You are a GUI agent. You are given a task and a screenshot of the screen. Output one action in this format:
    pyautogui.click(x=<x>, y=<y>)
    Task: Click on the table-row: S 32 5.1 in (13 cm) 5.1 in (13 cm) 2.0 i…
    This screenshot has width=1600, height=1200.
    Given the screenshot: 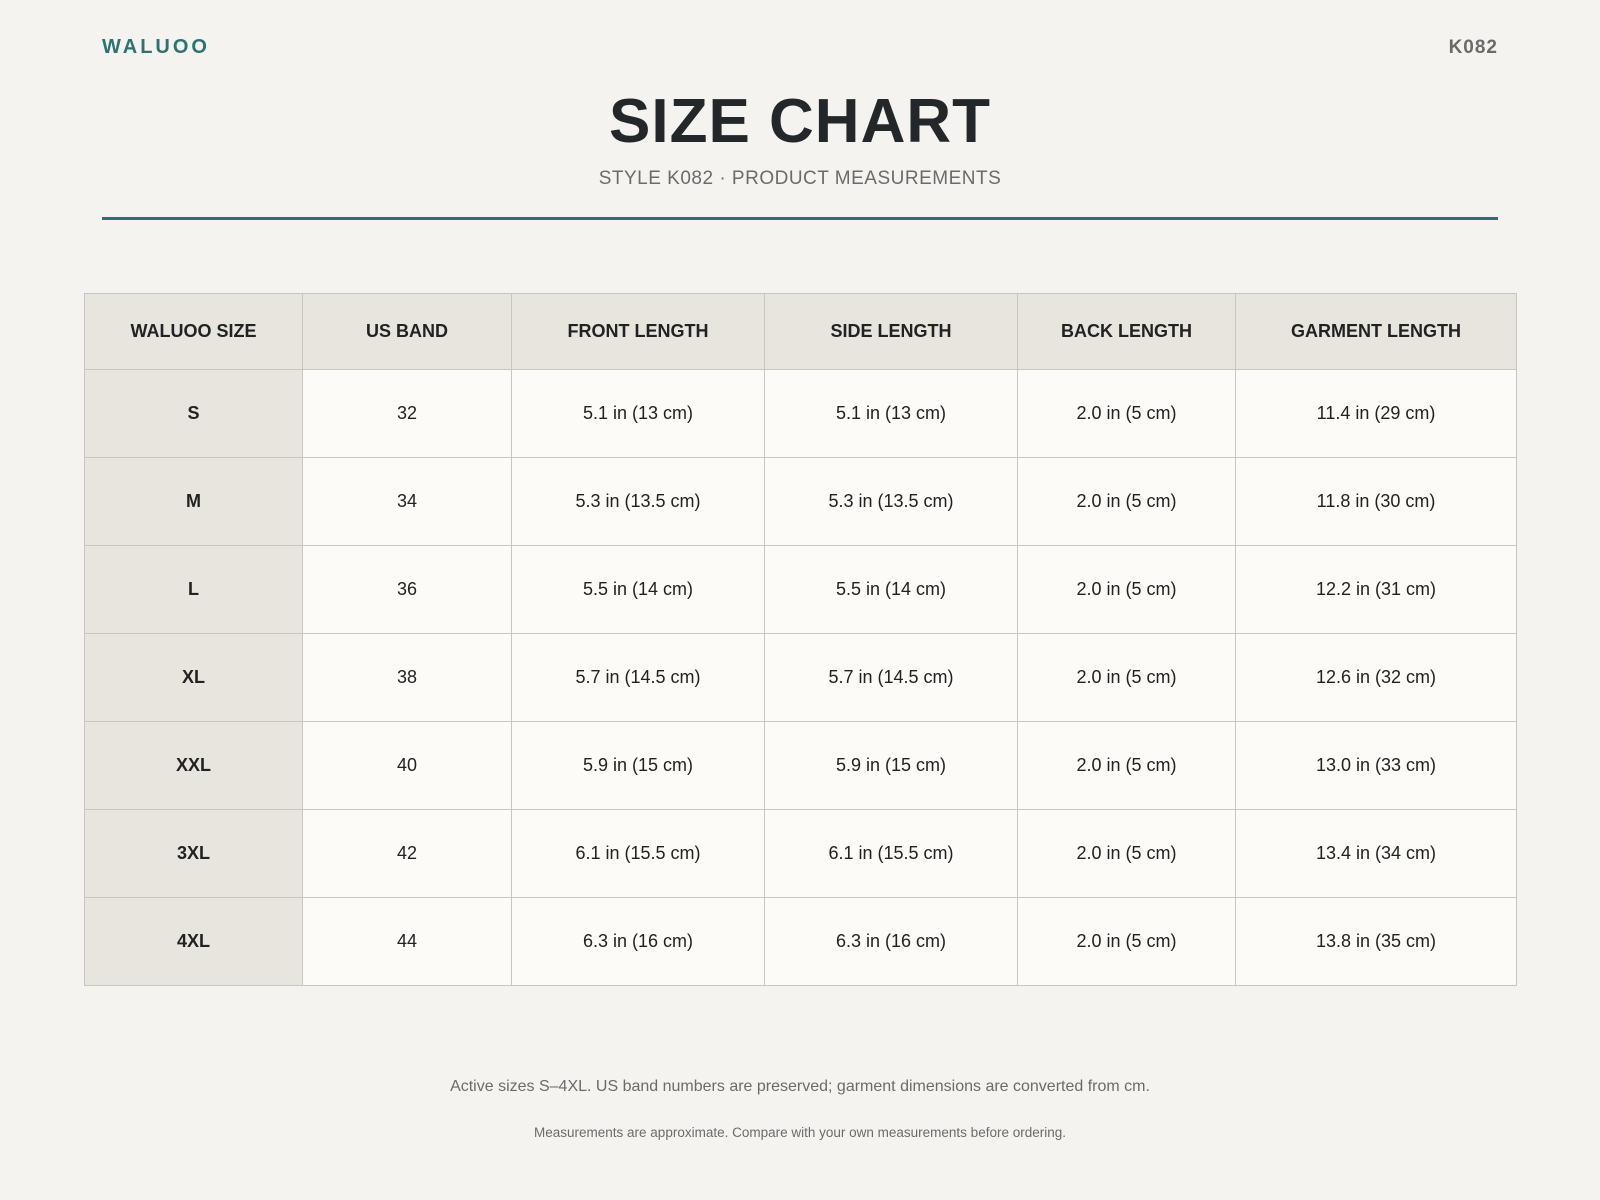 What is the action you would take?
    pyautogui.click(x=800, y=413)
    